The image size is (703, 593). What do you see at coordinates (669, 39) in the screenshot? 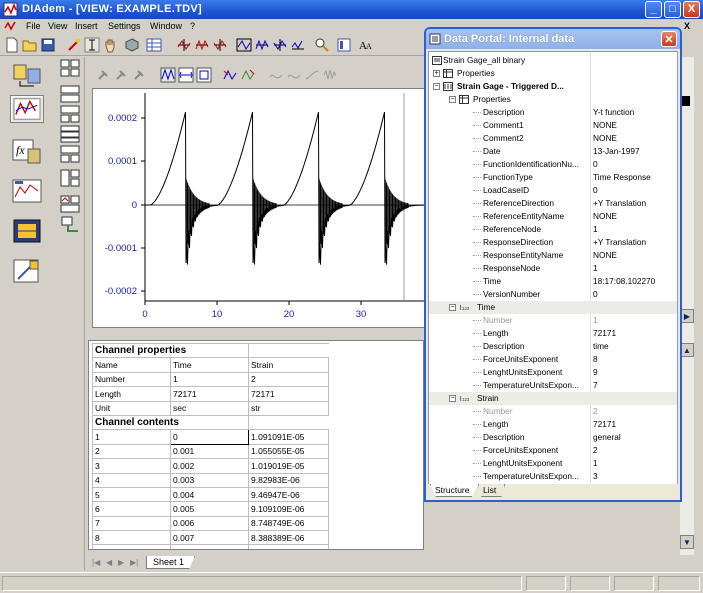
I see `data-portal-close-button: ✕` at bounding box center [669, 39].